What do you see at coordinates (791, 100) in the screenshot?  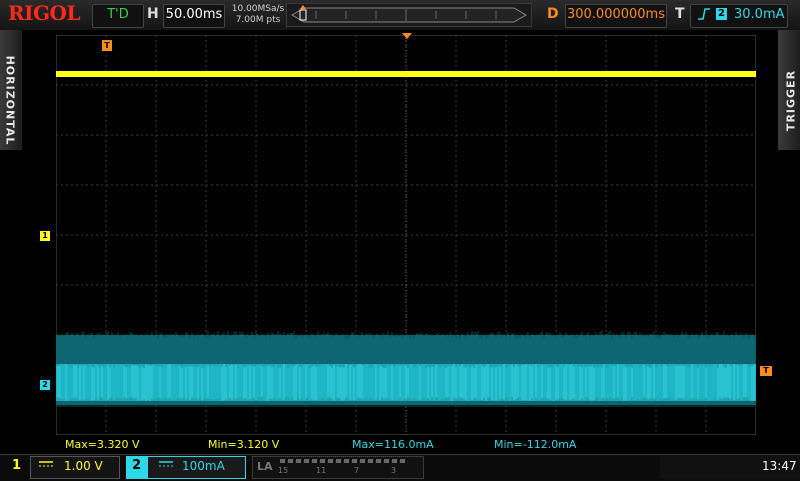 I see `trigger-tab-label: TRIGGER` at bounding box center [791, 100].